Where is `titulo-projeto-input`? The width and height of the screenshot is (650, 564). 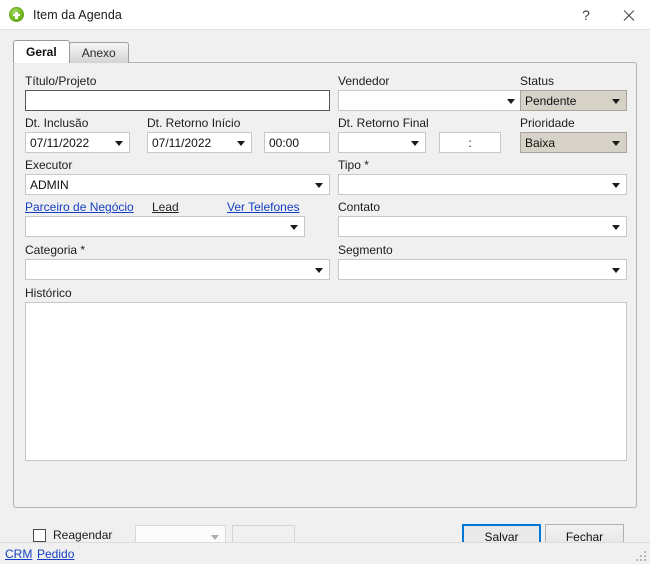
titulo-projeto-input is located at coordinates (177, 100).